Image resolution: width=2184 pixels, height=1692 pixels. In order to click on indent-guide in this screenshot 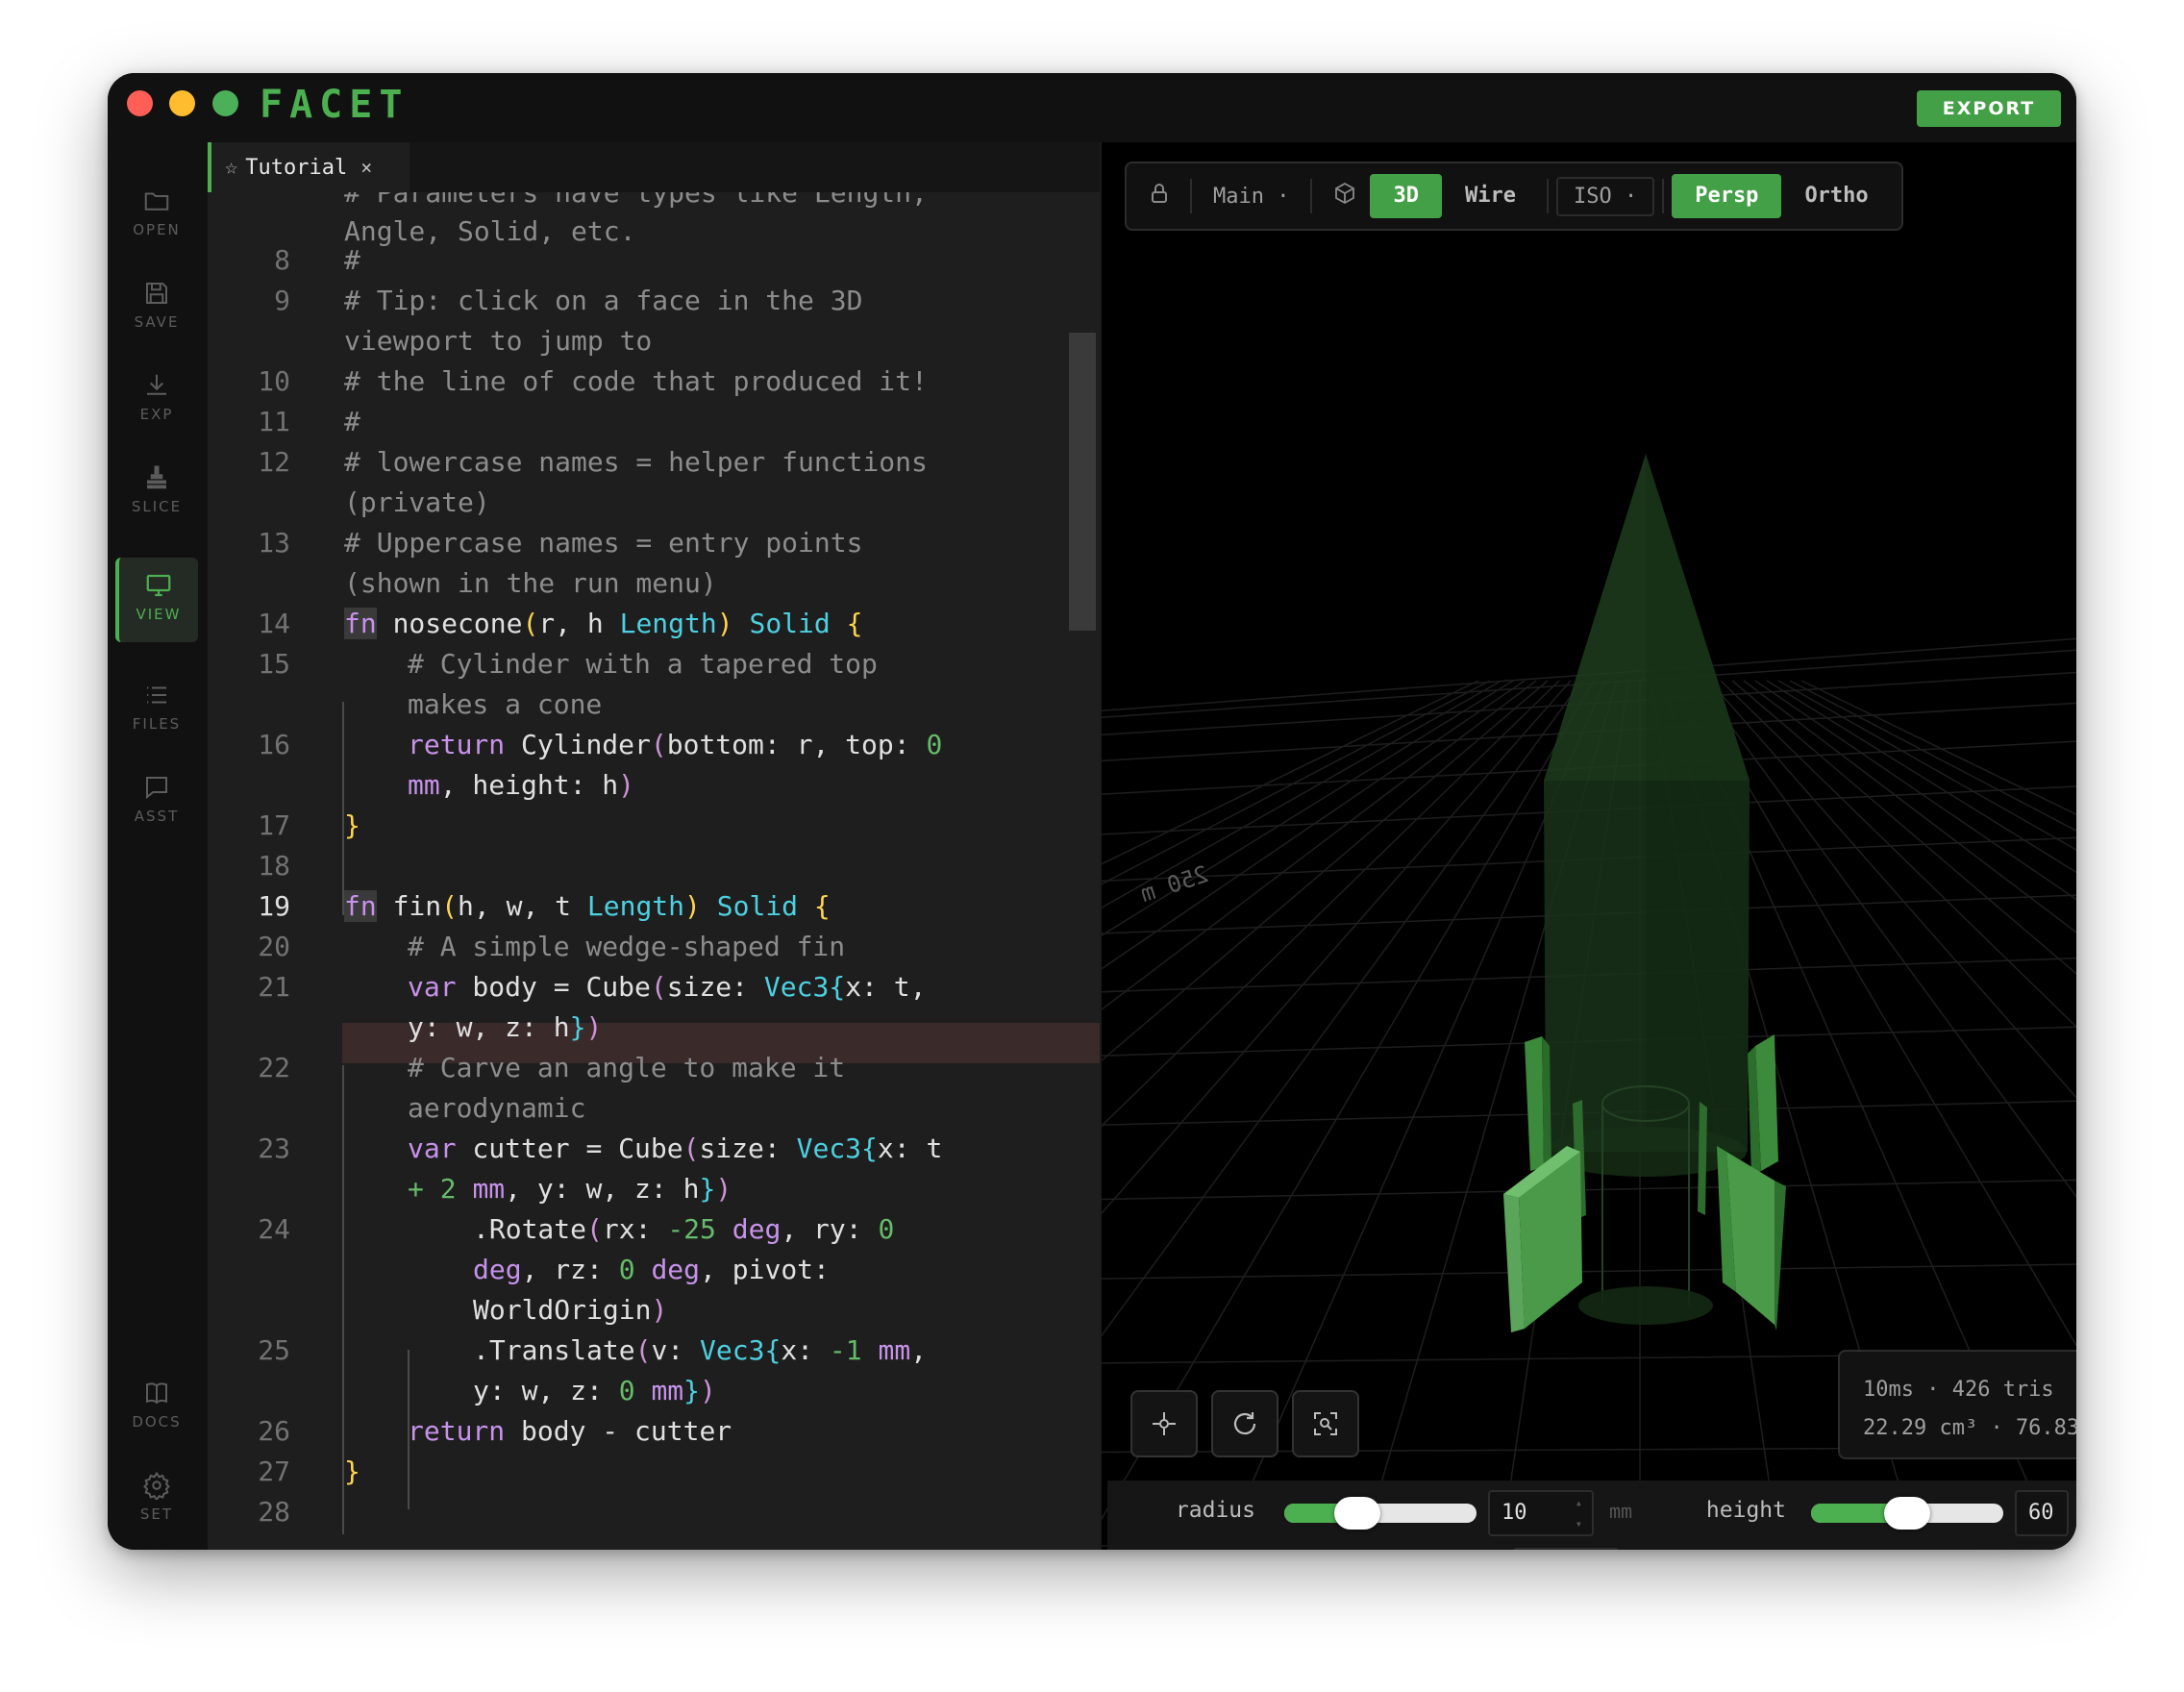, I will do `click(343, 808)`.